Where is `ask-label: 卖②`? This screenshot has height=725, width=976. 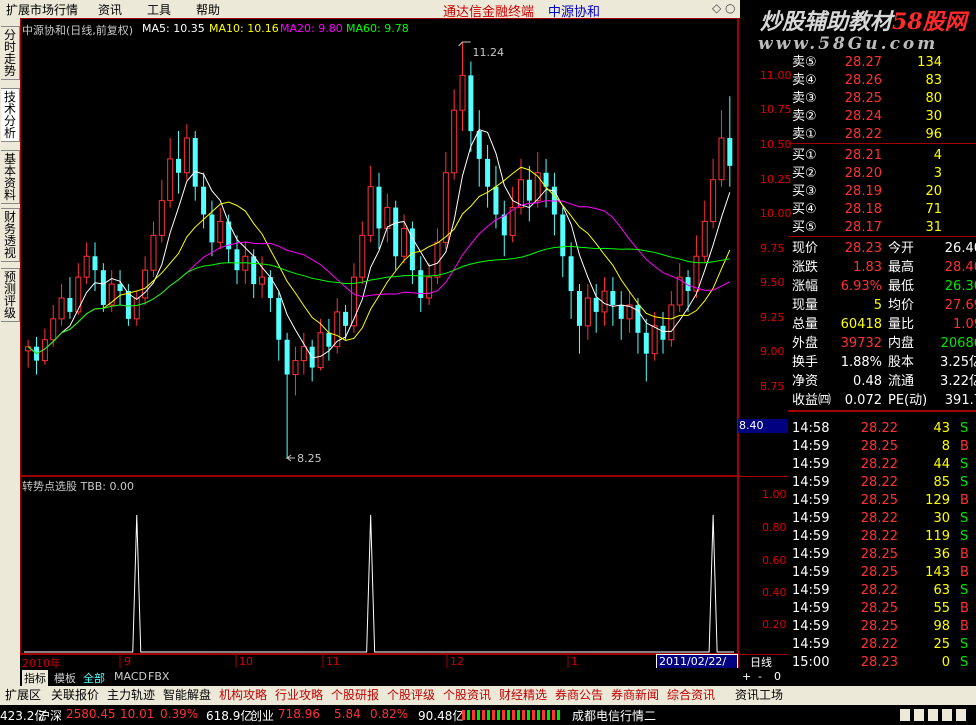 ask-label: 卖② is located at coordinates (804, 116).